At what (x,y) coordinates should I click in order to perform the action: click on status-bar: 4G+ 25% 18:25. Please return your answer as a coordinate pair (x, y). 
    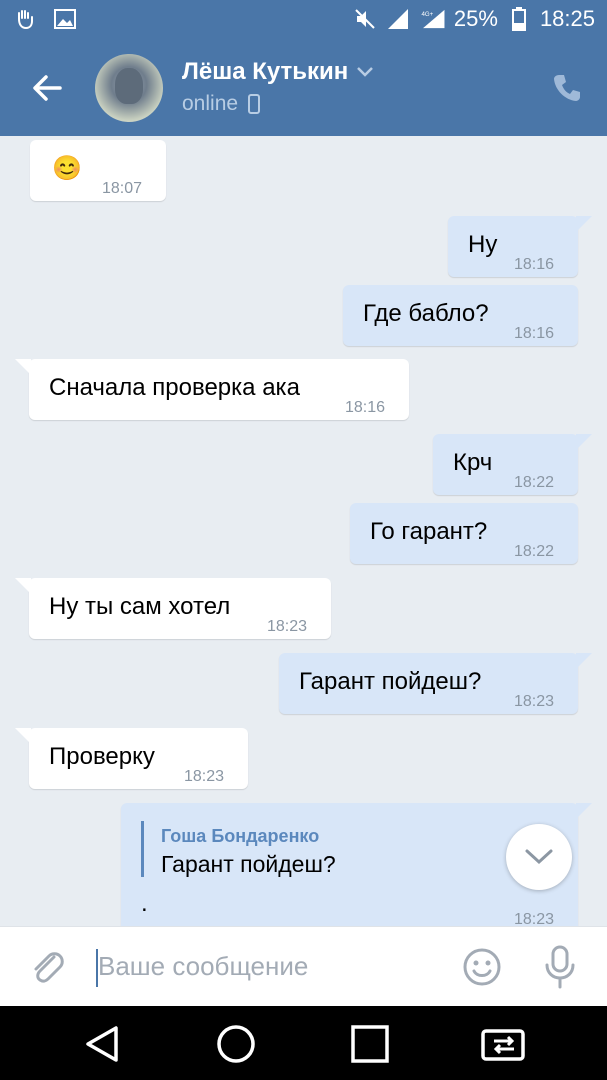
    Looking at the image, I should click on (303, 20).